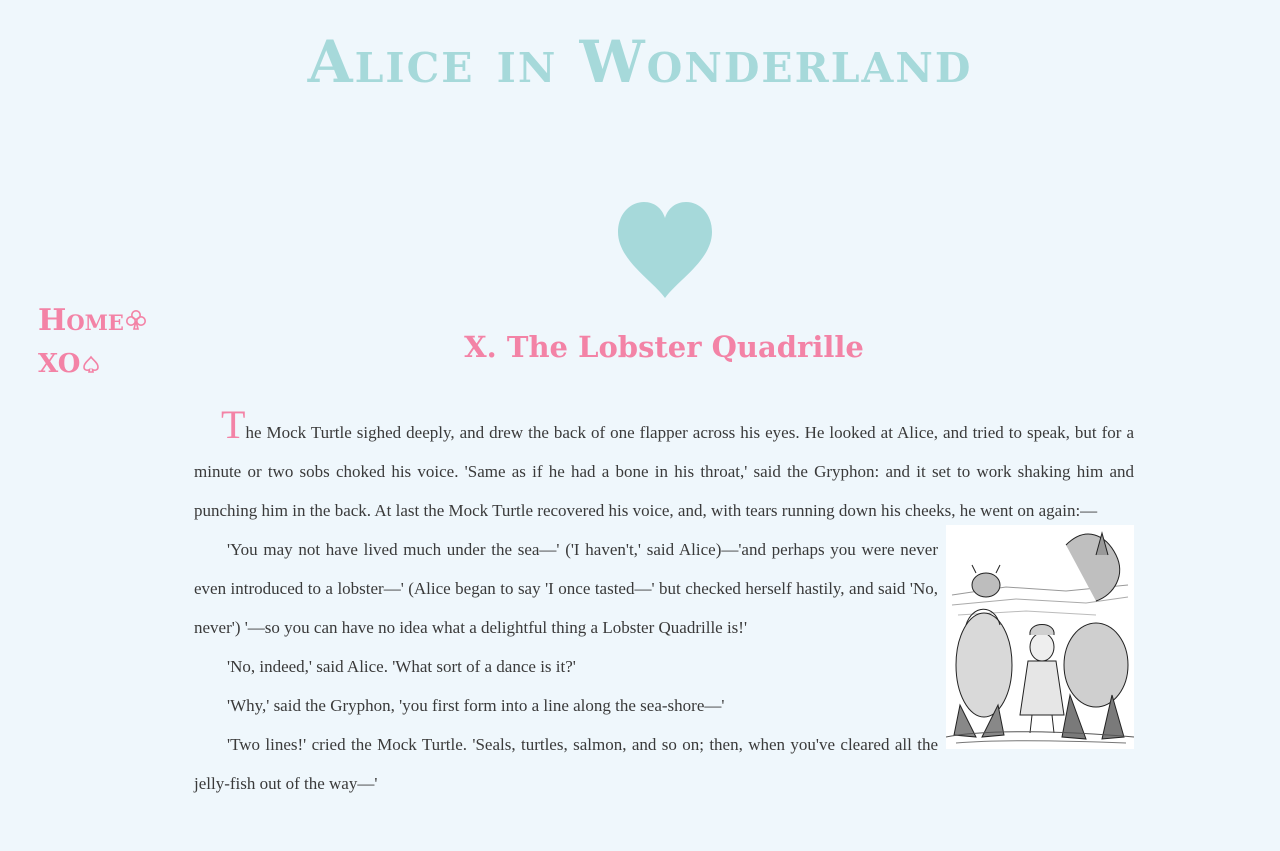  Describe the element at coordinates (665, 250) in the screenshot. I see `heart-icon` at that location.